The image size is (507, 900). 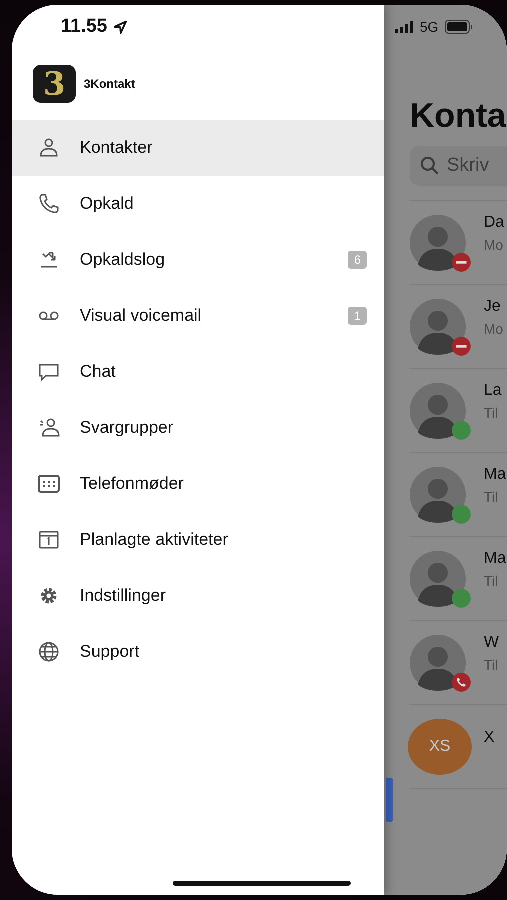 I want to click on location-arrow-icon, so click(x=120, y=27).